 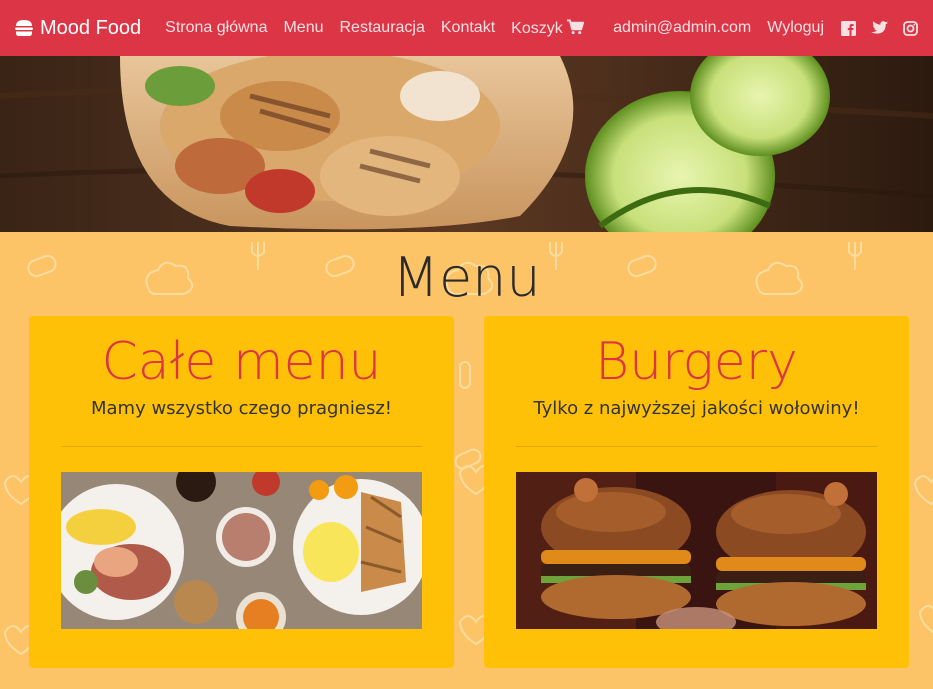 What do you see at coordinates (682, 28) in the screenshot?
I see `user-email: admin@admin.com` at bounding box center [682, 28].